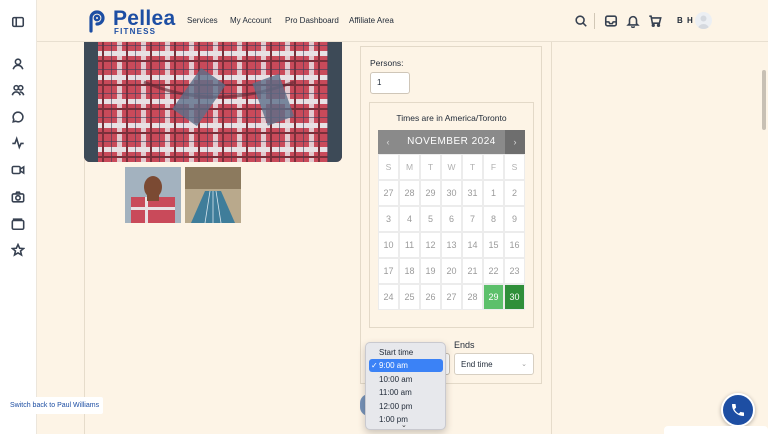 This screenshot has height=434, width=768. Describe the element at coordinates (655, 21) in the screenshot. I see `cart-icon` at that location.